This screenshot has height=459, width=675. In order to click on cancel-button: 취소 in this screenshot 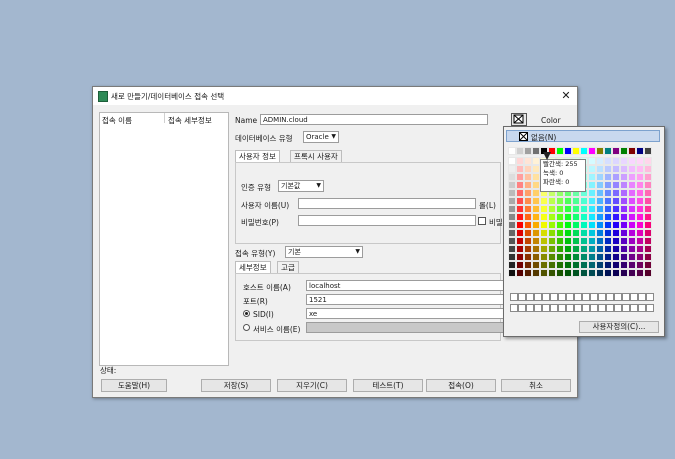, I will do `click(536, 385)`.